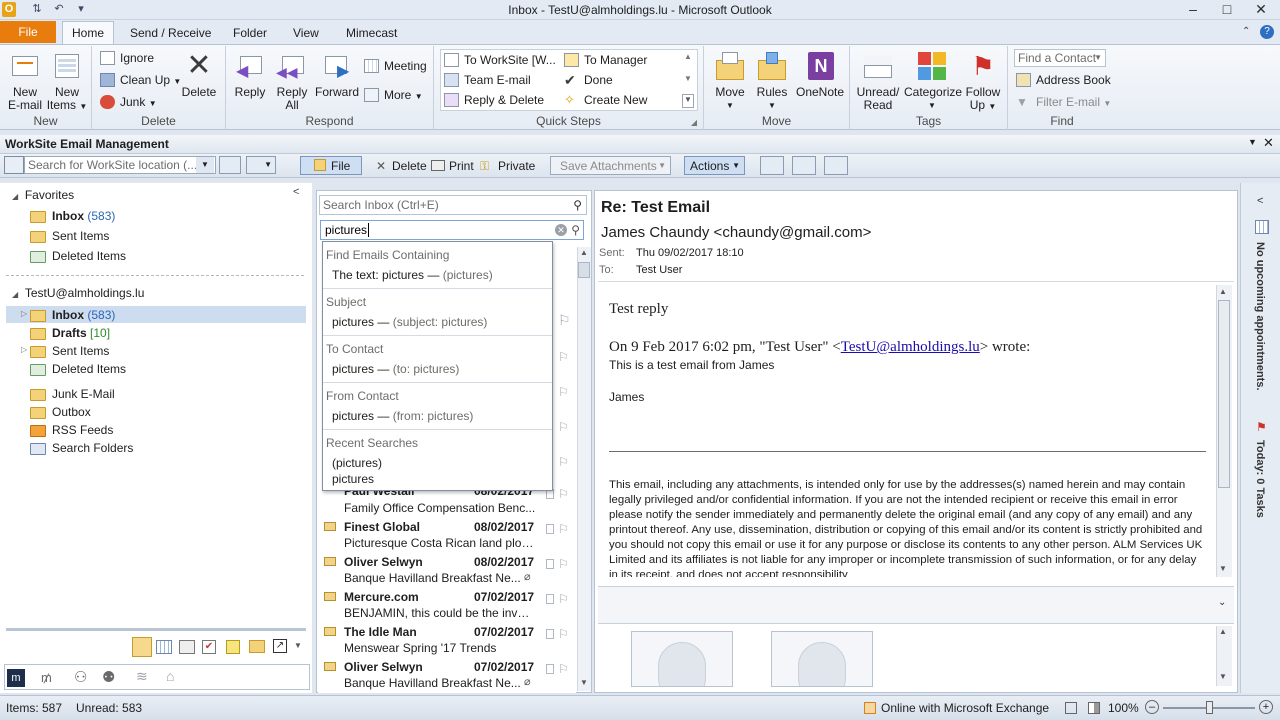 Image resolution: width=1280 pixels, height=720 pixels. Describe the element at coordinates (772, 81) in the screenshot. I see `rules-button: Rules ▼` at that location.